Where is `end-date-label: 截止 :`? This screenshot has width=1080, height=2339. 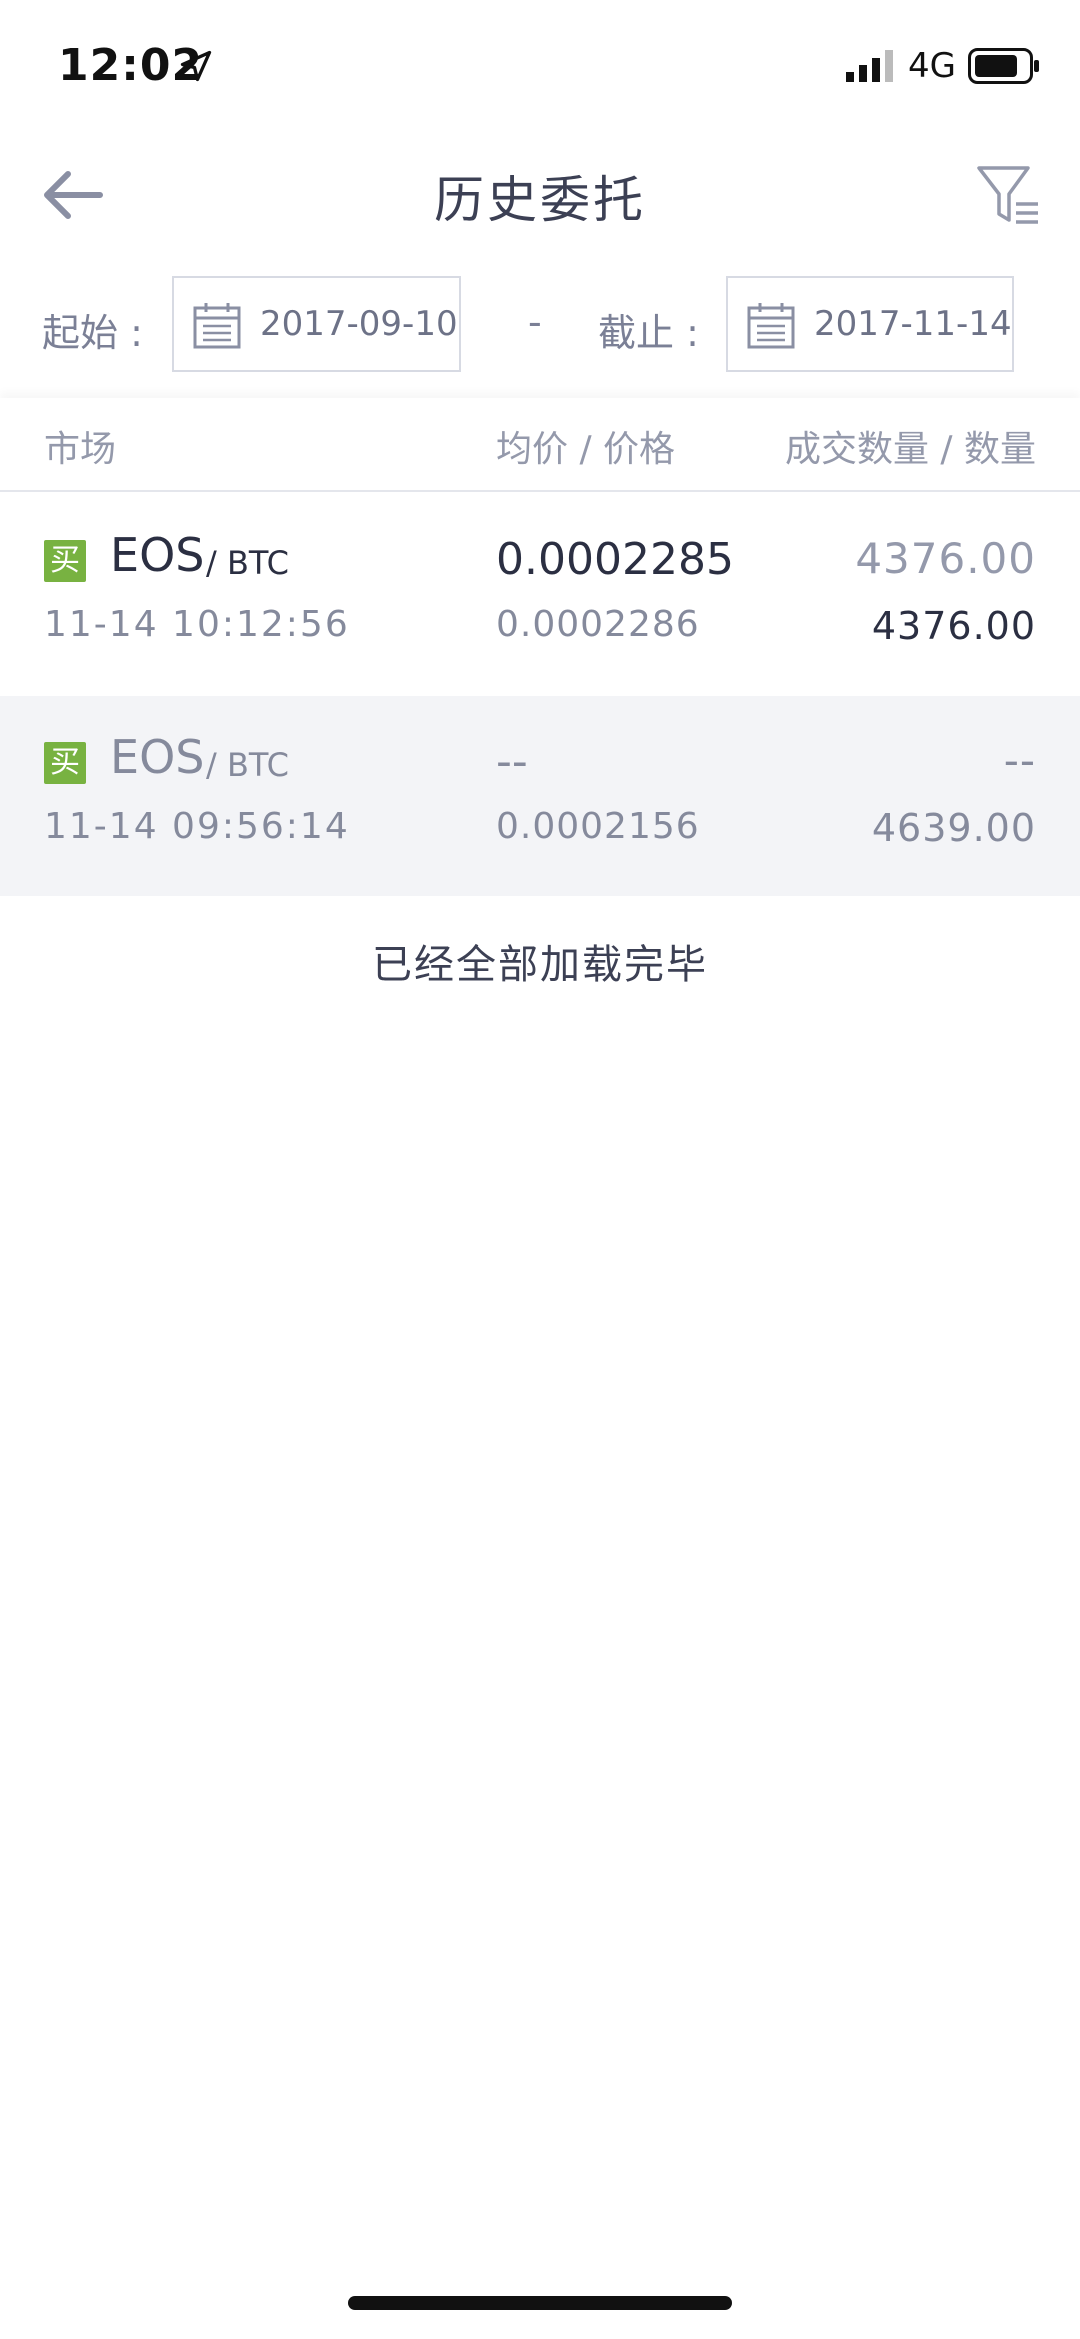
end-date-label: 截止 : is located at coordinates (648, 333).